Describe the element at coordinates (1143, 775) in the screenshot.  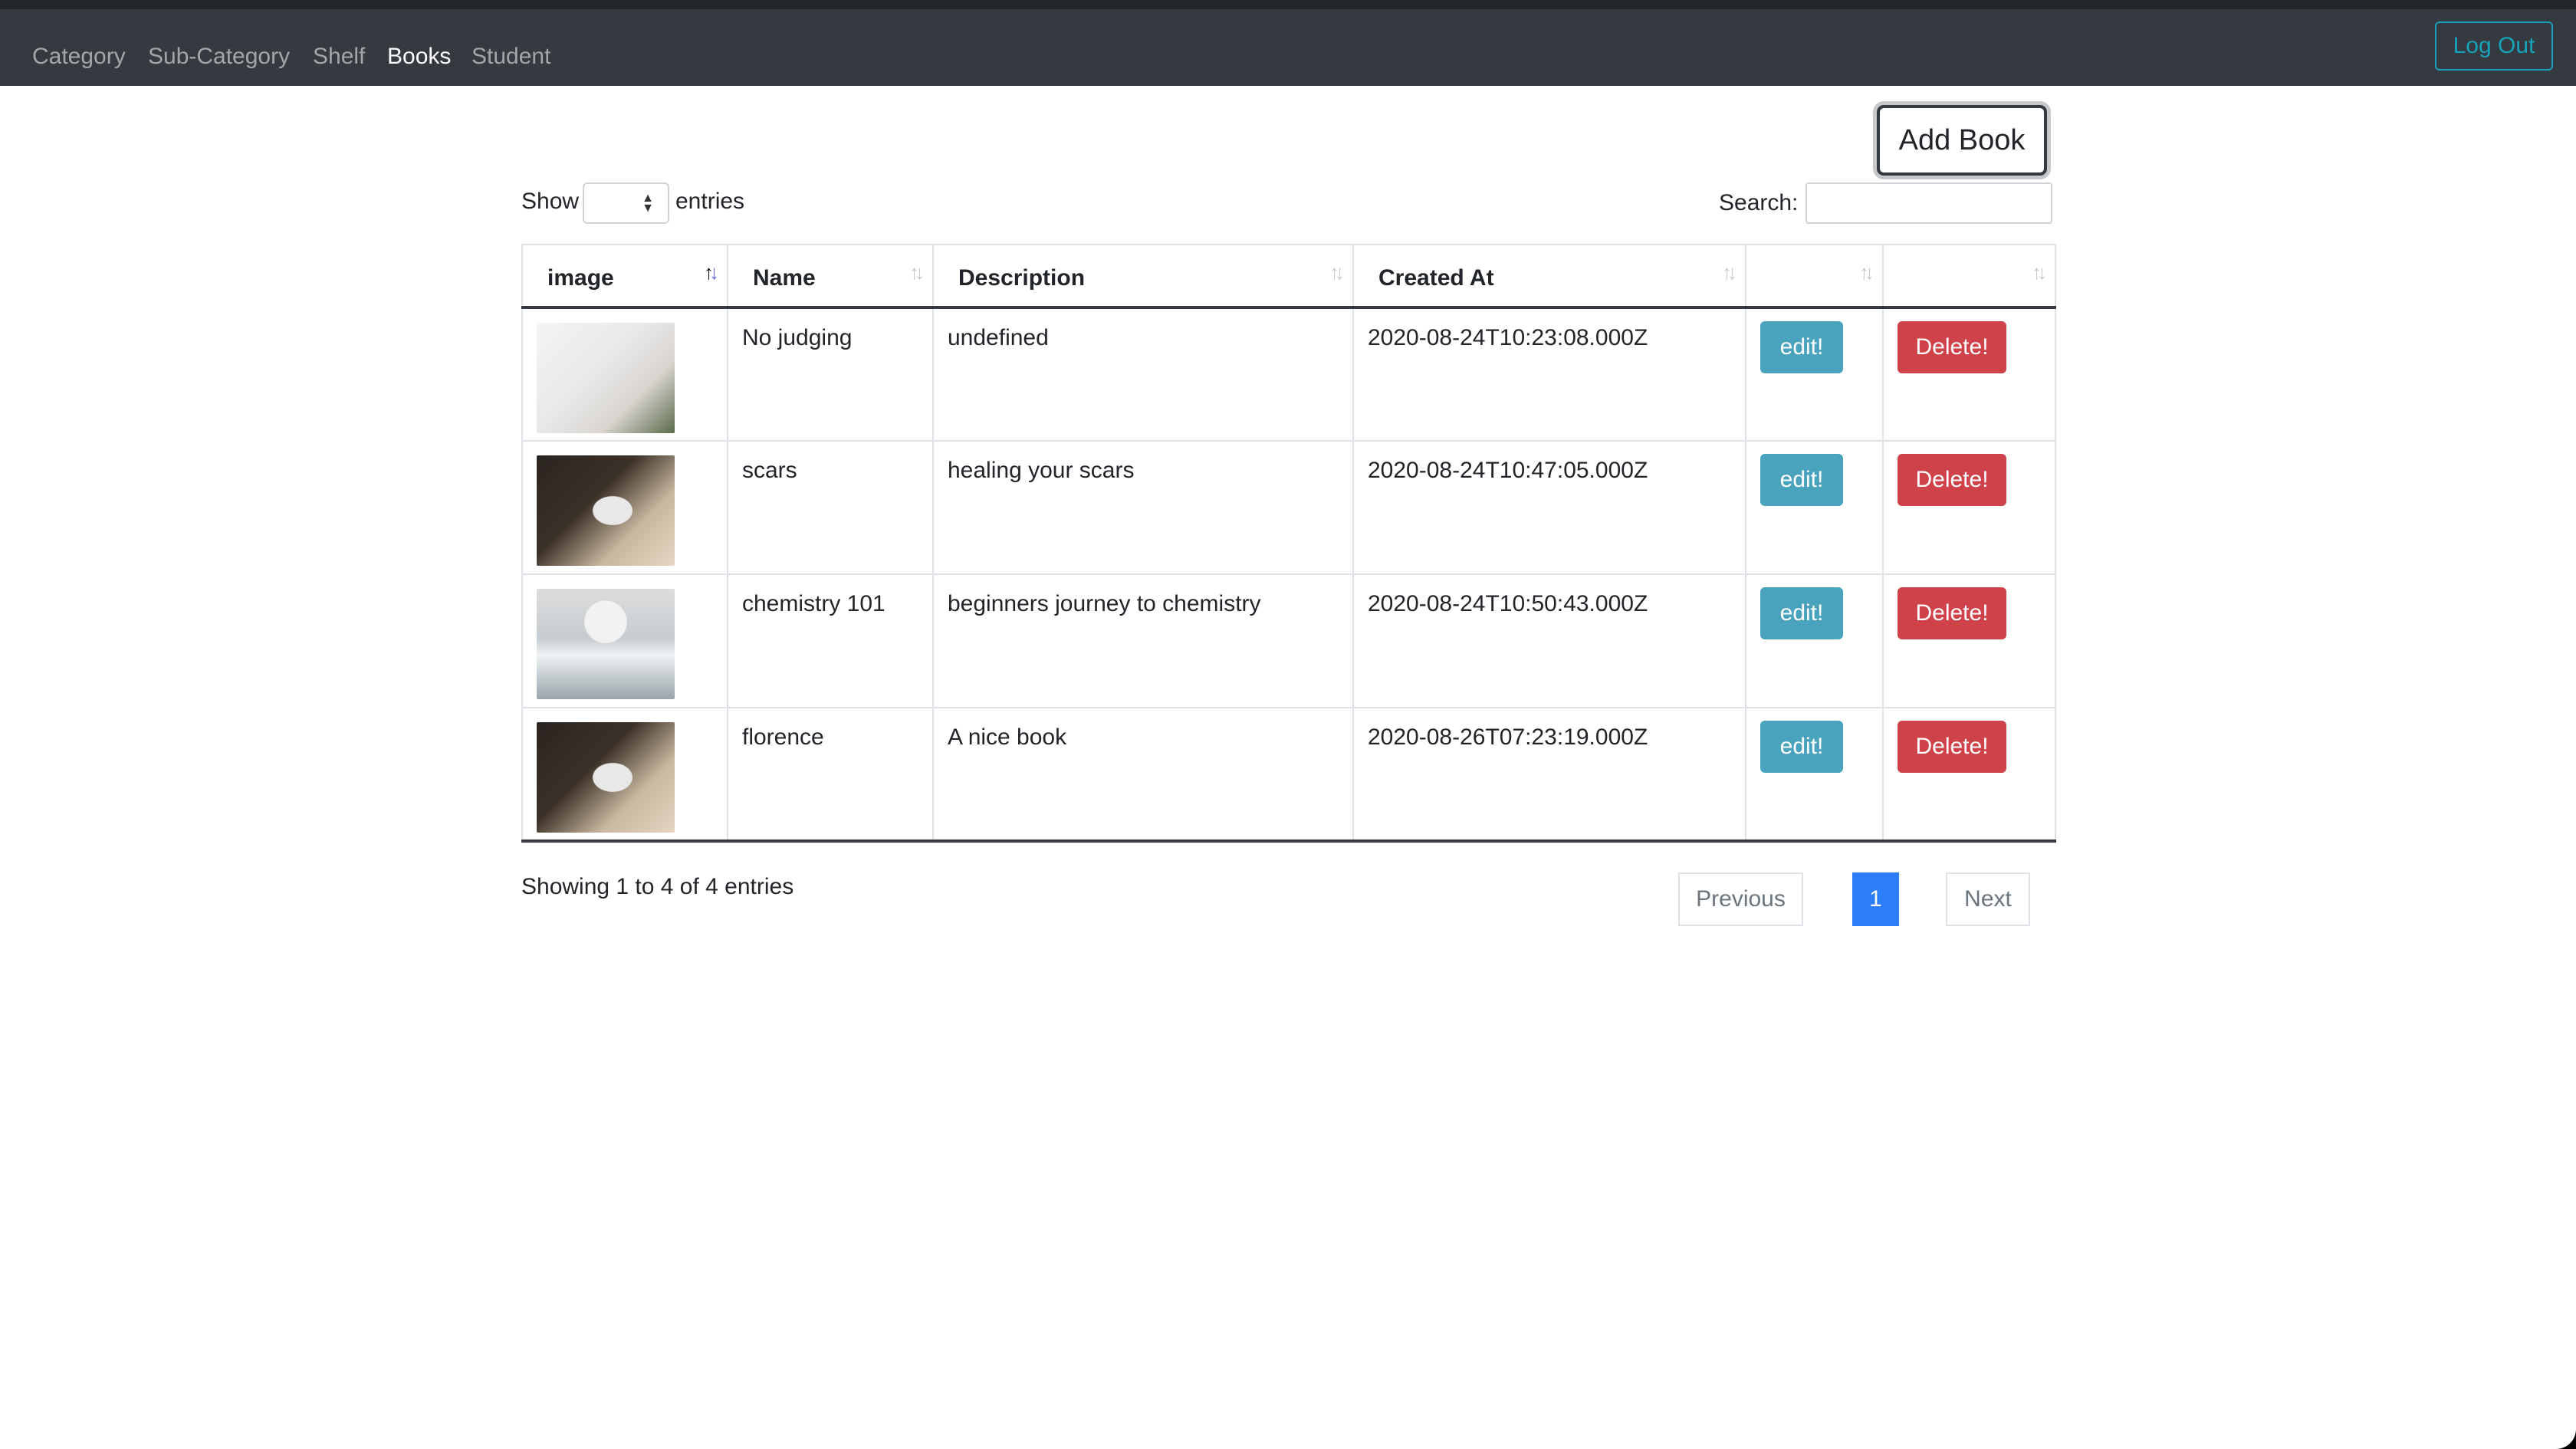
I see `description-cell: A nice book` at that location.